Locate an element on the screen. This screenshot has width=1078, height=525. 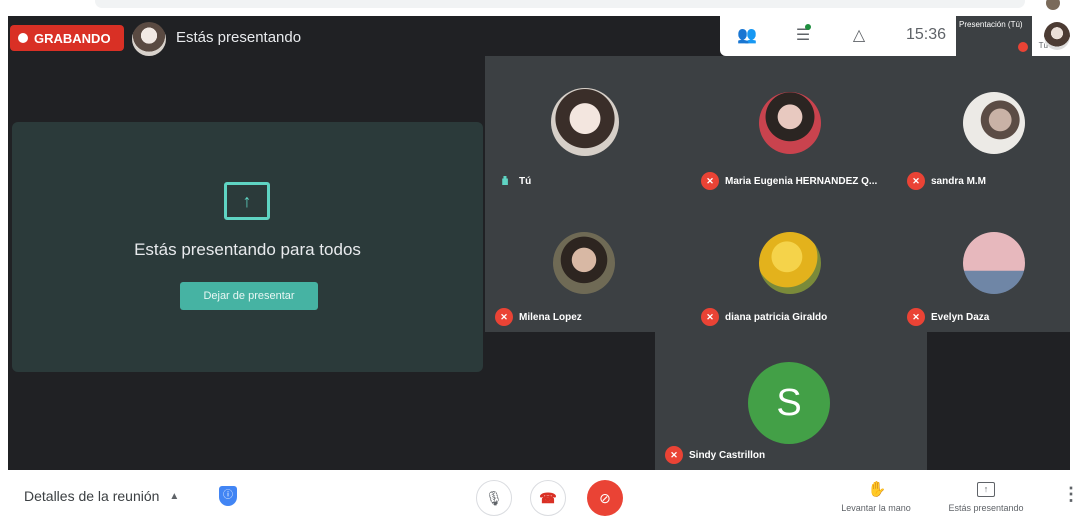
speaking-icon: ıllı is located at coordinates (504, 181).